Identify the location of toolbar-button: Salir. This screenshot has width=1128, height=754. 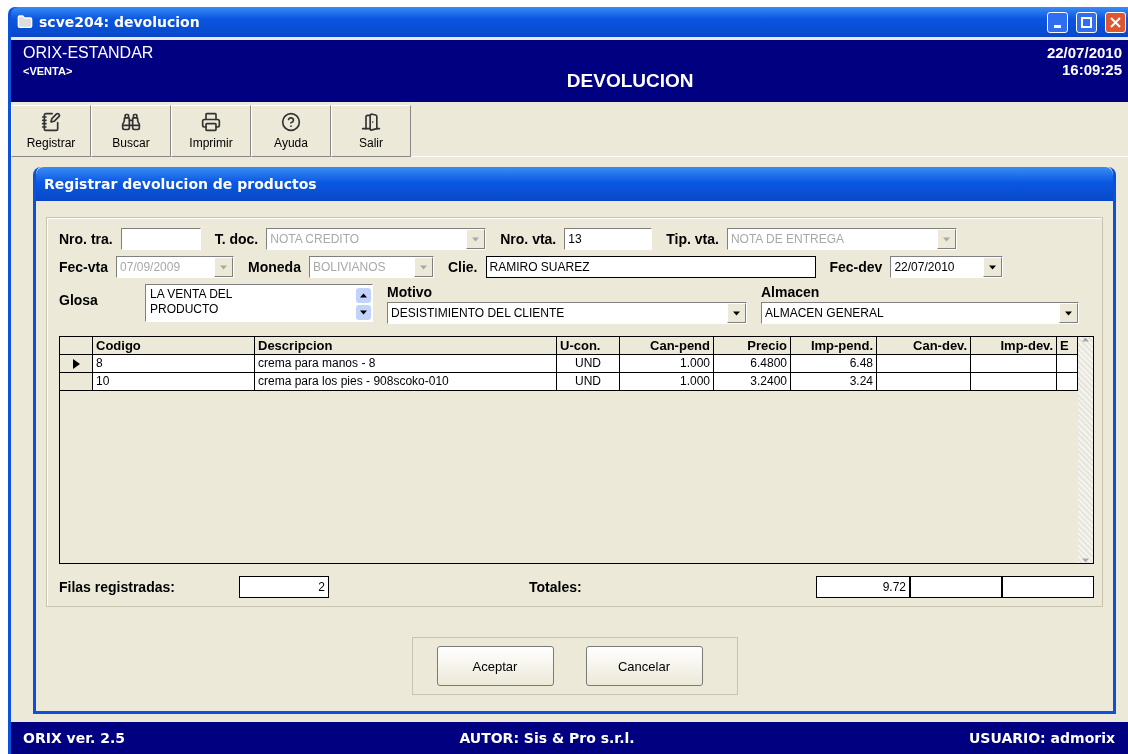
(371, 131).